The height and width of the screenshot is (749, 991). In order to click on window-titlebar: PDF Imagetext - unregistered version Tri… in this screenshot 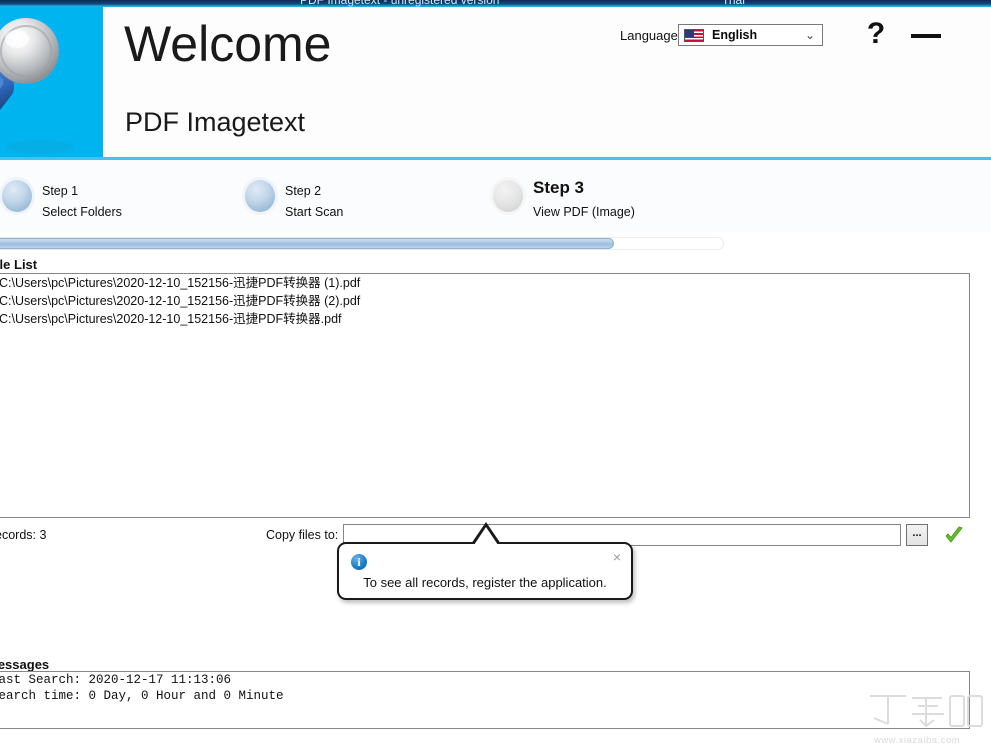, I will do `click(495, 3)`.